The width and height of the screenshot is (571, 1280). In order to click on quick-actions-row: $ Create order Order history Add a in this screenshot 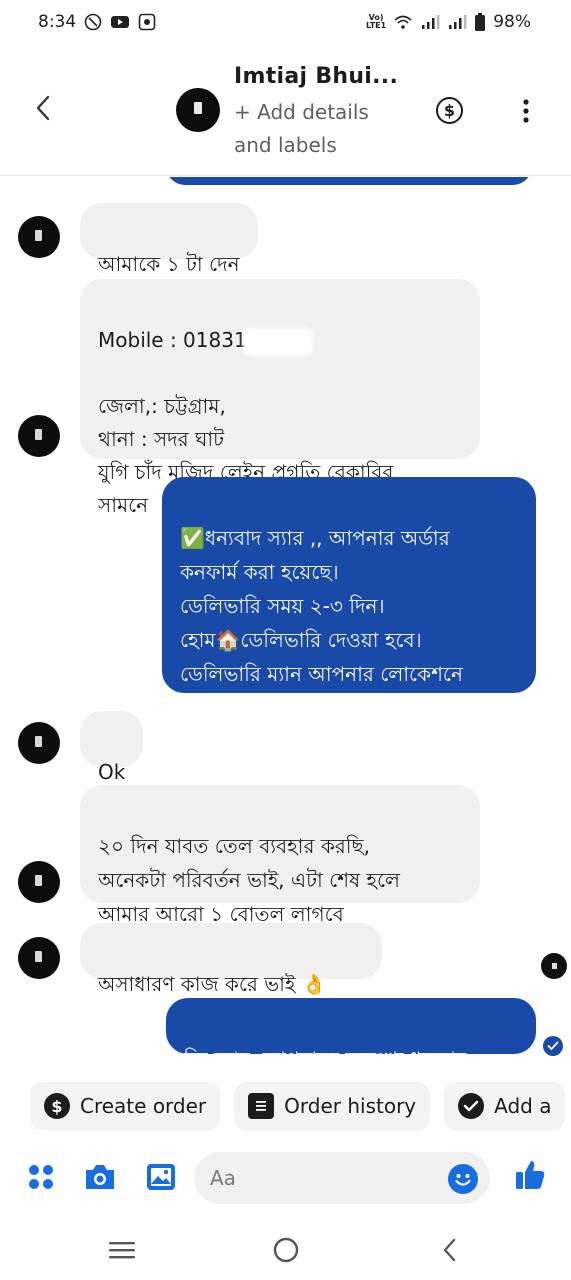, I will do `click(300, 1107)`.